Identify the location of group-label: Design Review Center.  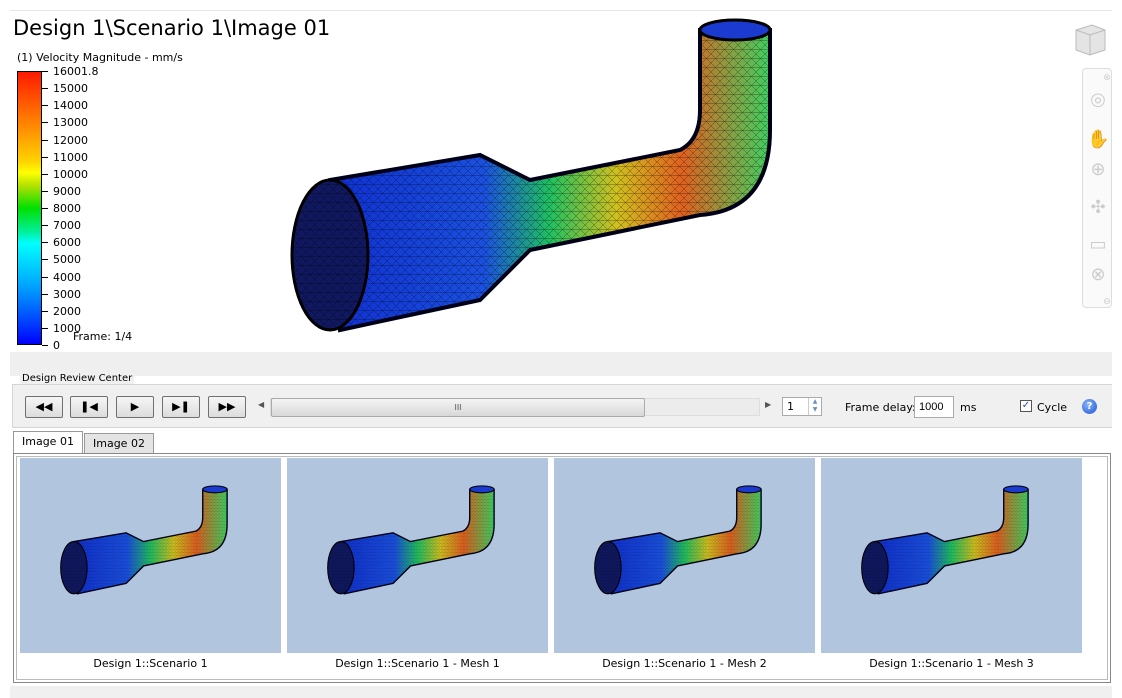
(77, 378).